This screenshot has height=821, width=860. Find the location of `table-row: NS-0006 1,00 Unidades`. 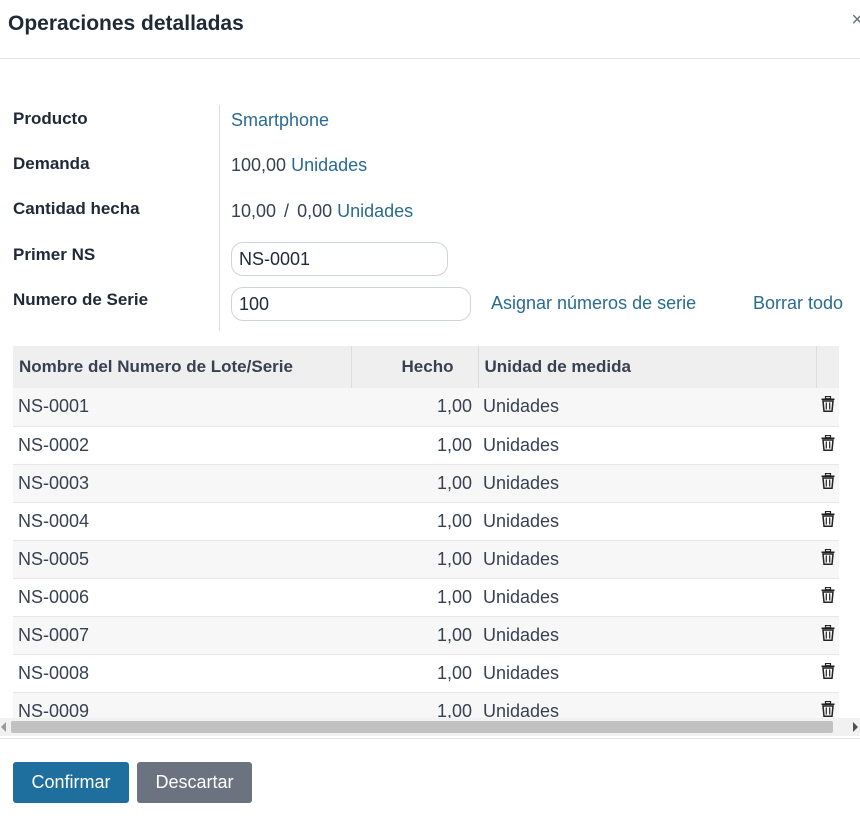

table-row: NS-0006 1,00 Unidades is located at coordinates (426, 597).